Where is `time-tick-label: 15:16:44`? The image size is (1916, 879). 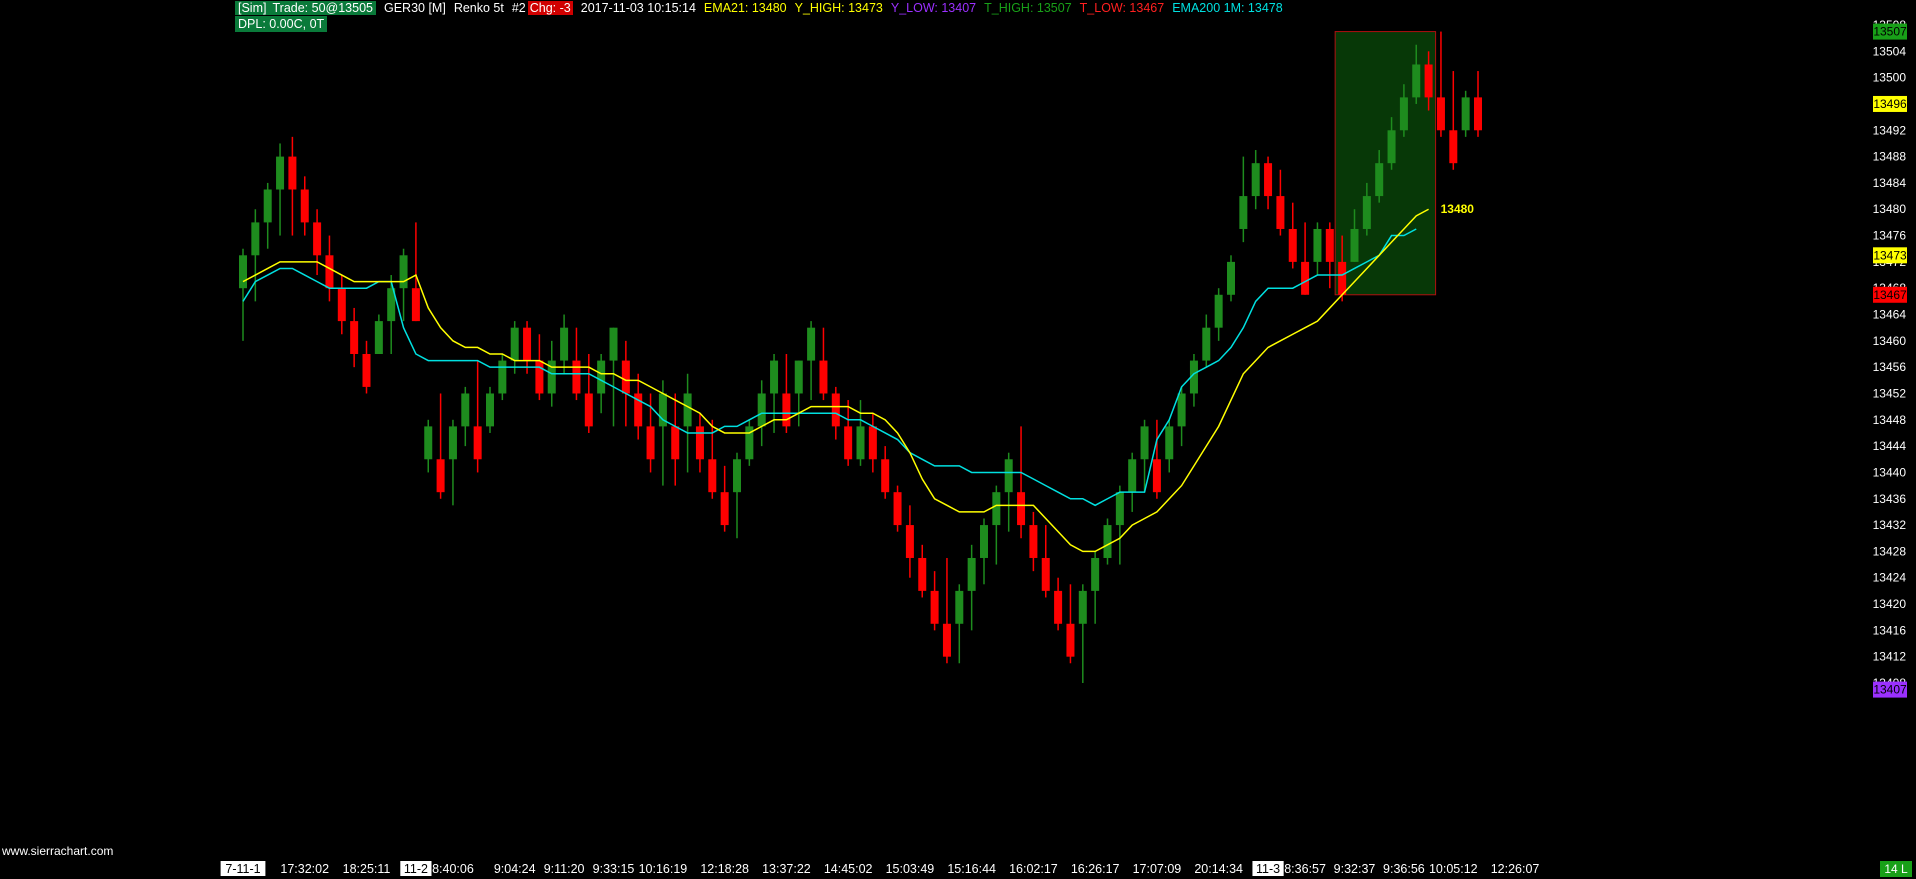
time-tick-label: 15:16:44 is located at coordinates (971, 869).